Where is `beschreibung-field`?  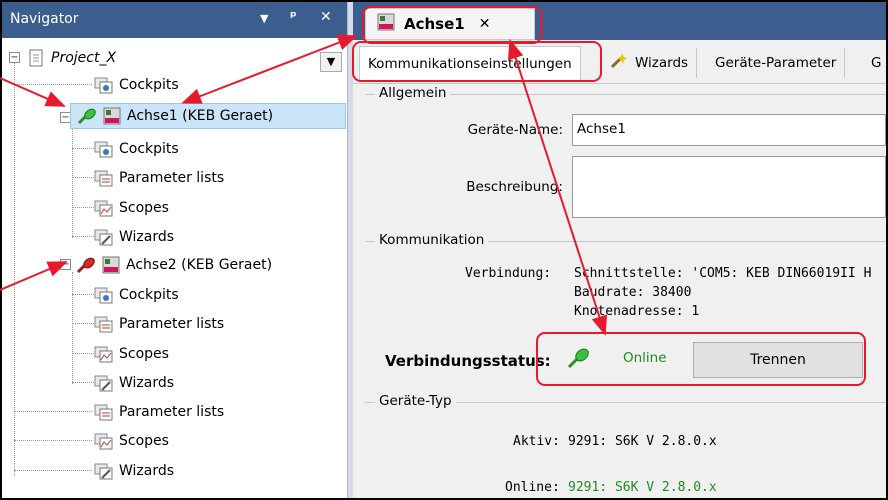 beschreibung-field is located at coordinates (729, 187).